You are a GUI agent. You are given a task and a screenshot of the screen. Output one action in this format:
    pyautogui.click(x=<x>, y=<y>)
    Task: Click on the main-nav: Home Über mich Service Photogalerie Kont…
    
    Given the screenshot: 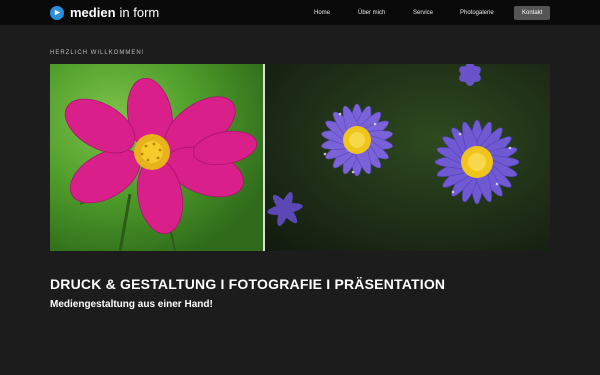 What is the action you would take?
    pyautogui.click(x=300, y=13)
    